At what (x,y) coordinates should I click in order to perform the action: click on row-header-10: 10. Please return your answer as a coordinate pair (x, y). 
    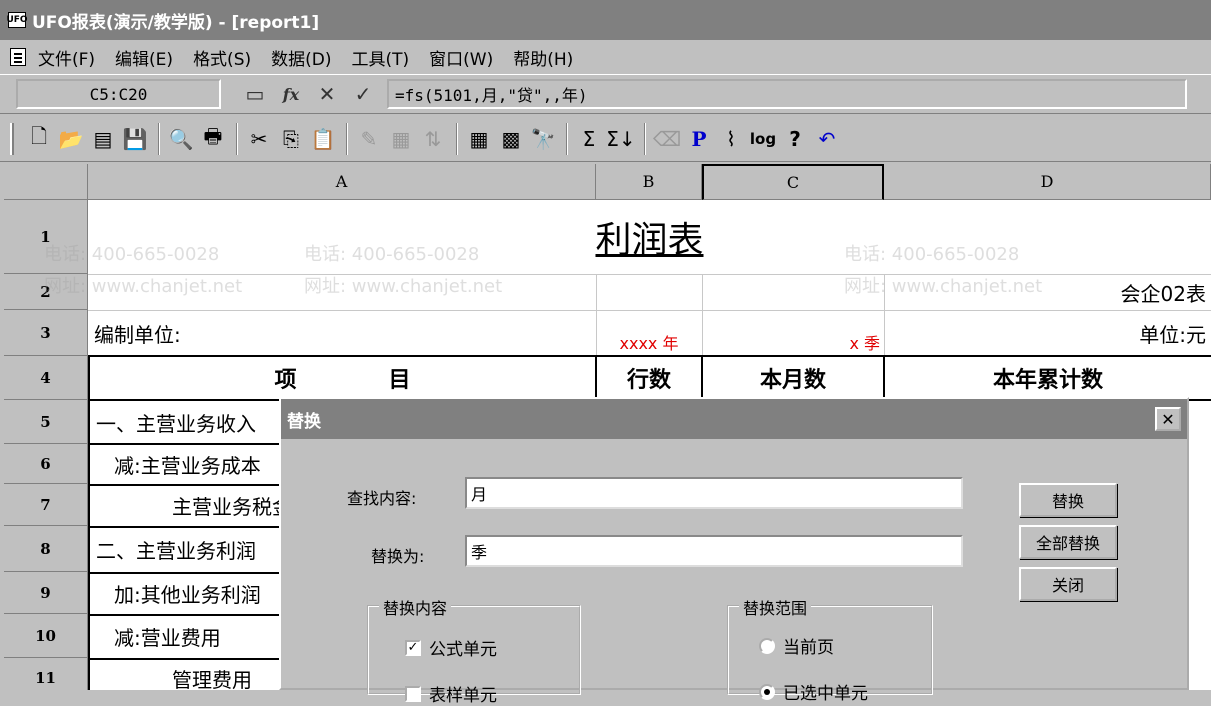
    Looking at the image, I should click on (46, 636).